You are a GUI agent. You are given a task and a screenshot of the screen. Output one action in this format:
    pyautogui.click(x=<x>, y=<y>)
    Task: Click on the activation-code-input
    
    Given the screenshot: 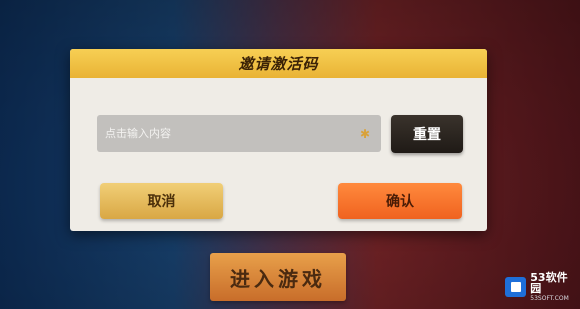 What is the action you would take?
    pyautogui.click(x=239, y=133)
    